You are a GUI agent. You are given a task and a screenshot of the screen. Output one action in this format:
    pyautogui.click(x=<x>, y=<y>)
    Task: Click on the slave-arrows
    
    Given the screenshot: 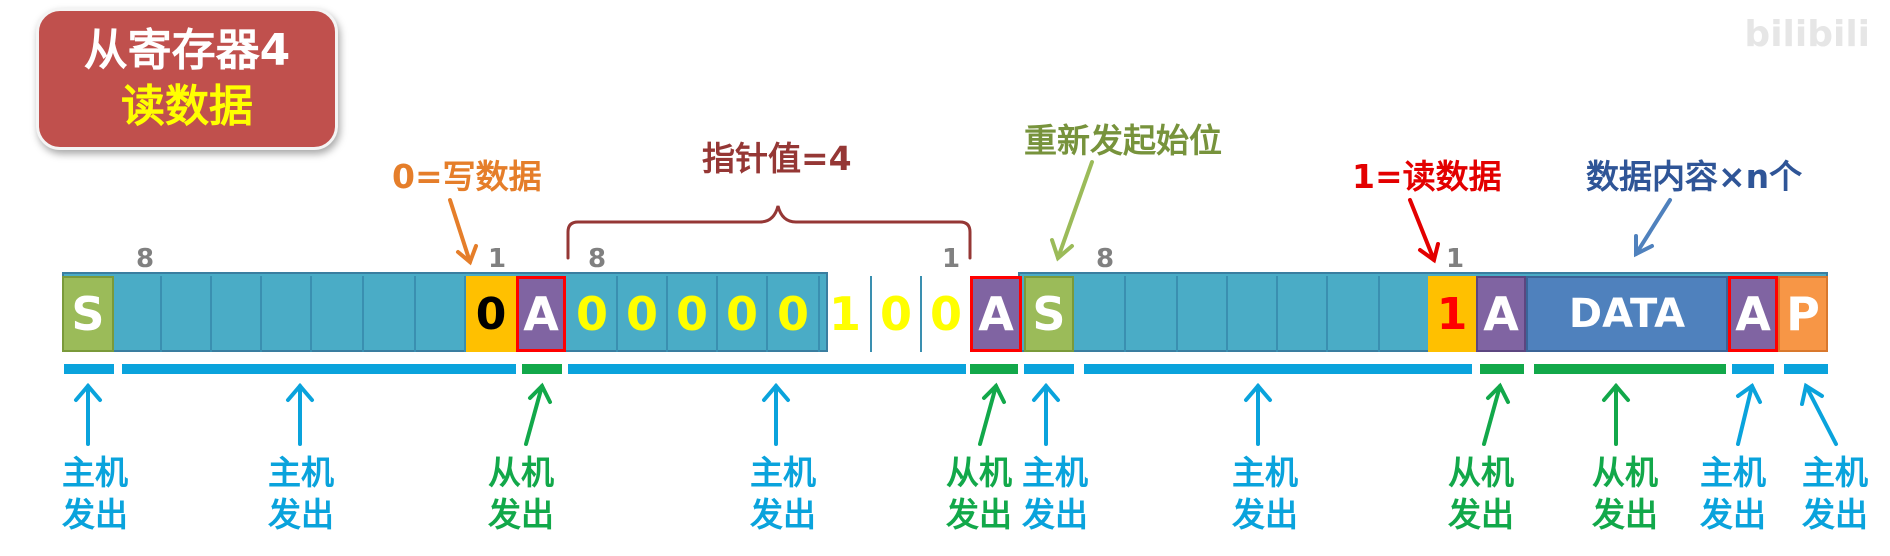 What is the action you would take?
    pyautogui.click(x=1077, y=414)
    